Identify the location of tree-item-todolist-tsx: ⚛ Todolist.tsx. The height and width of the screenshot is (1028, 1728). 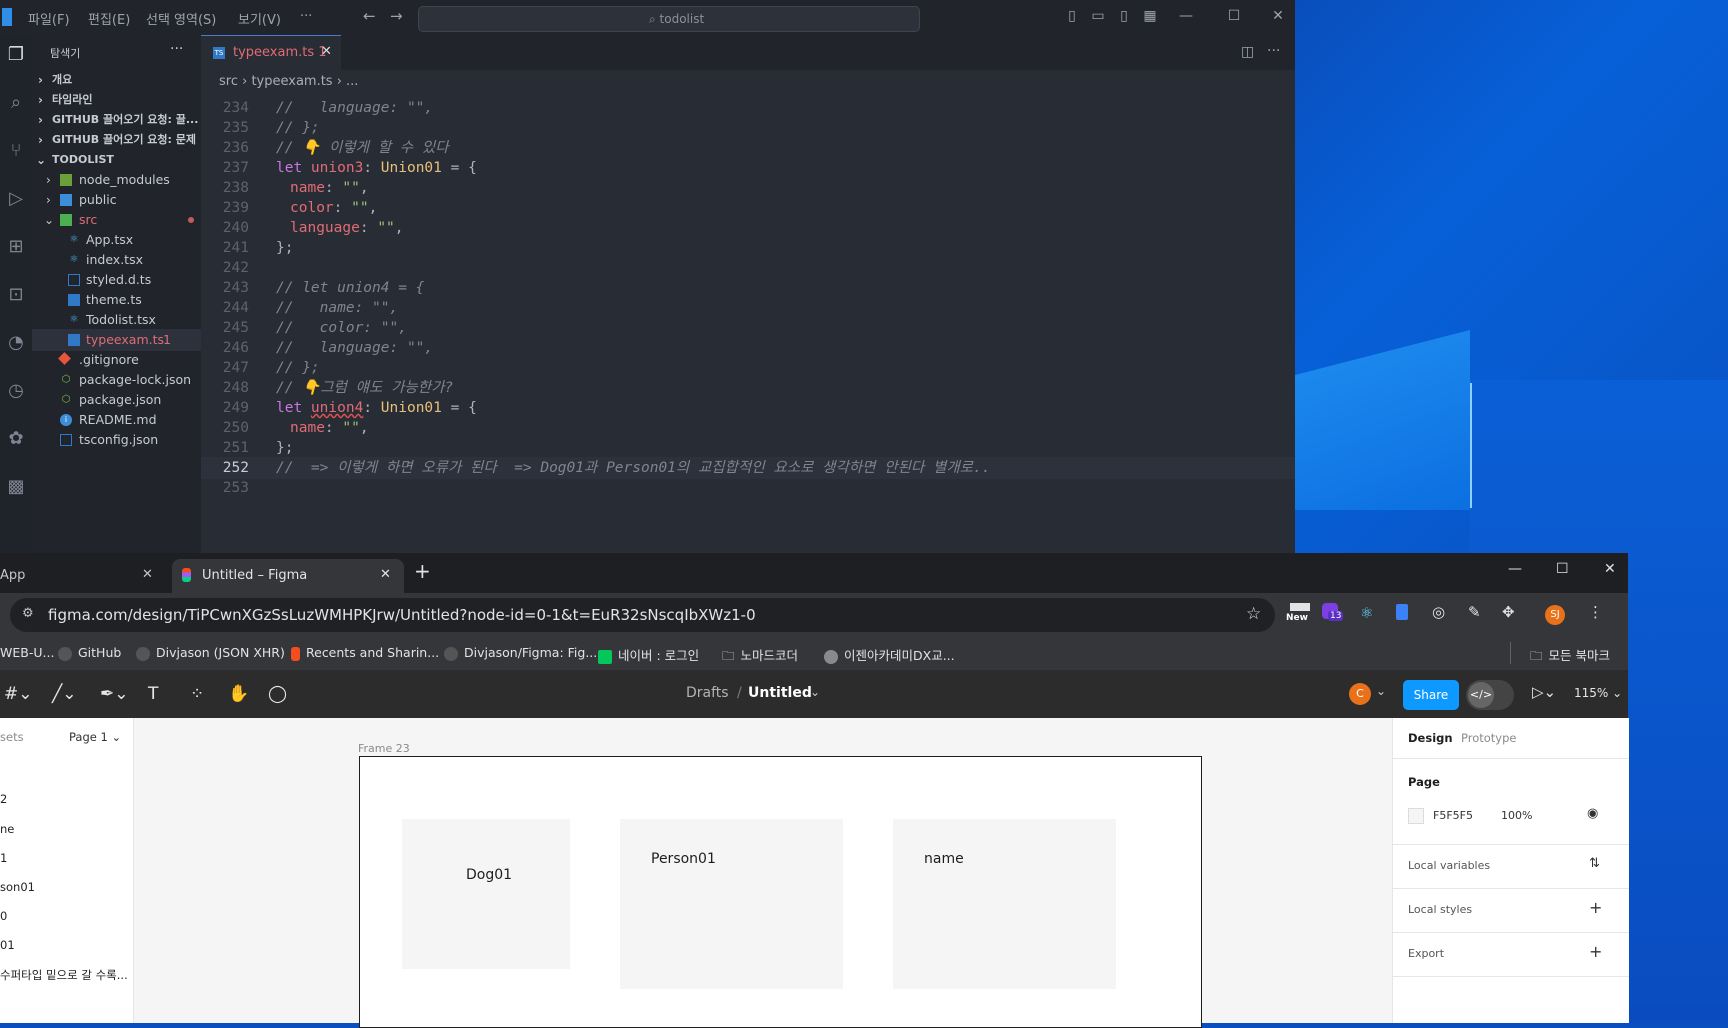
(116, 320).